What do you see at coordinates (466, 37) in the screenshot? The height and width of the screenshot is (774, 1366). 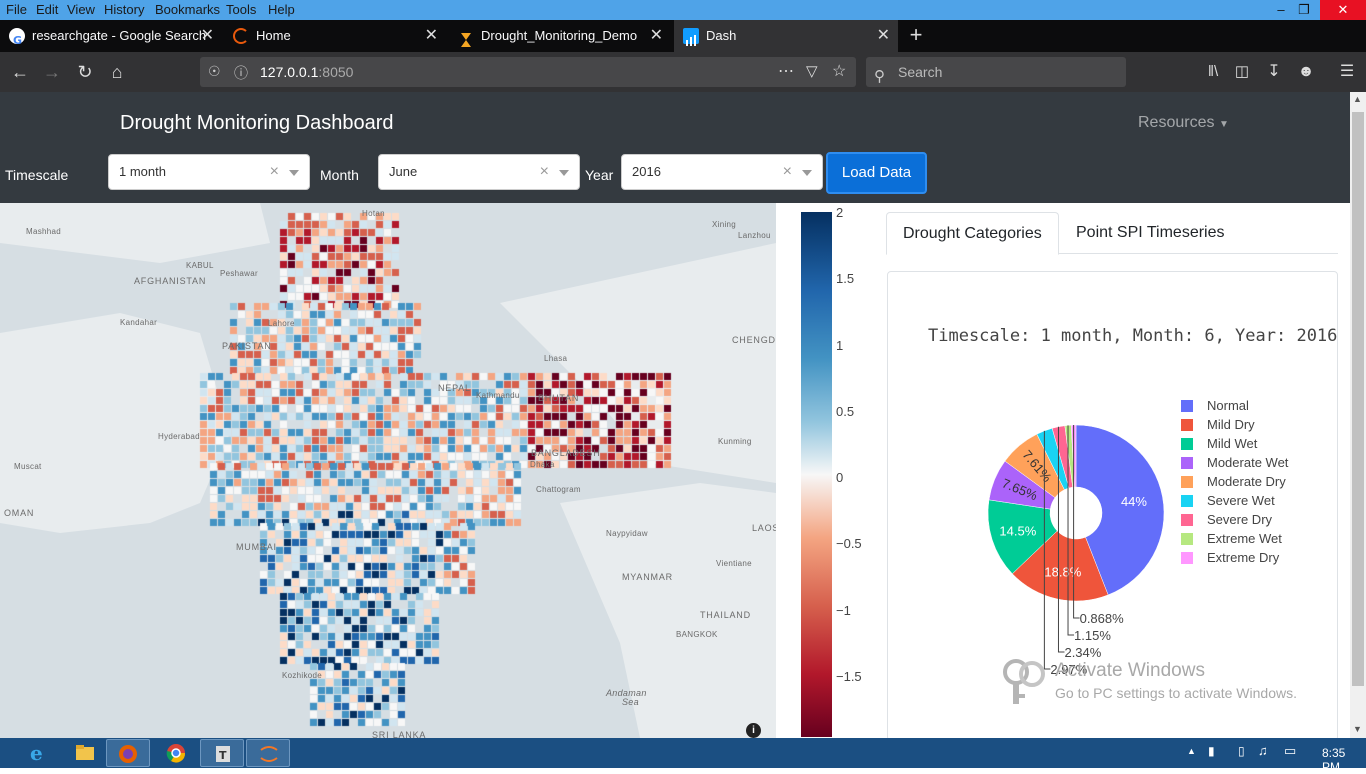 I see `hourglass-icon` at bounding box center [466, 37].